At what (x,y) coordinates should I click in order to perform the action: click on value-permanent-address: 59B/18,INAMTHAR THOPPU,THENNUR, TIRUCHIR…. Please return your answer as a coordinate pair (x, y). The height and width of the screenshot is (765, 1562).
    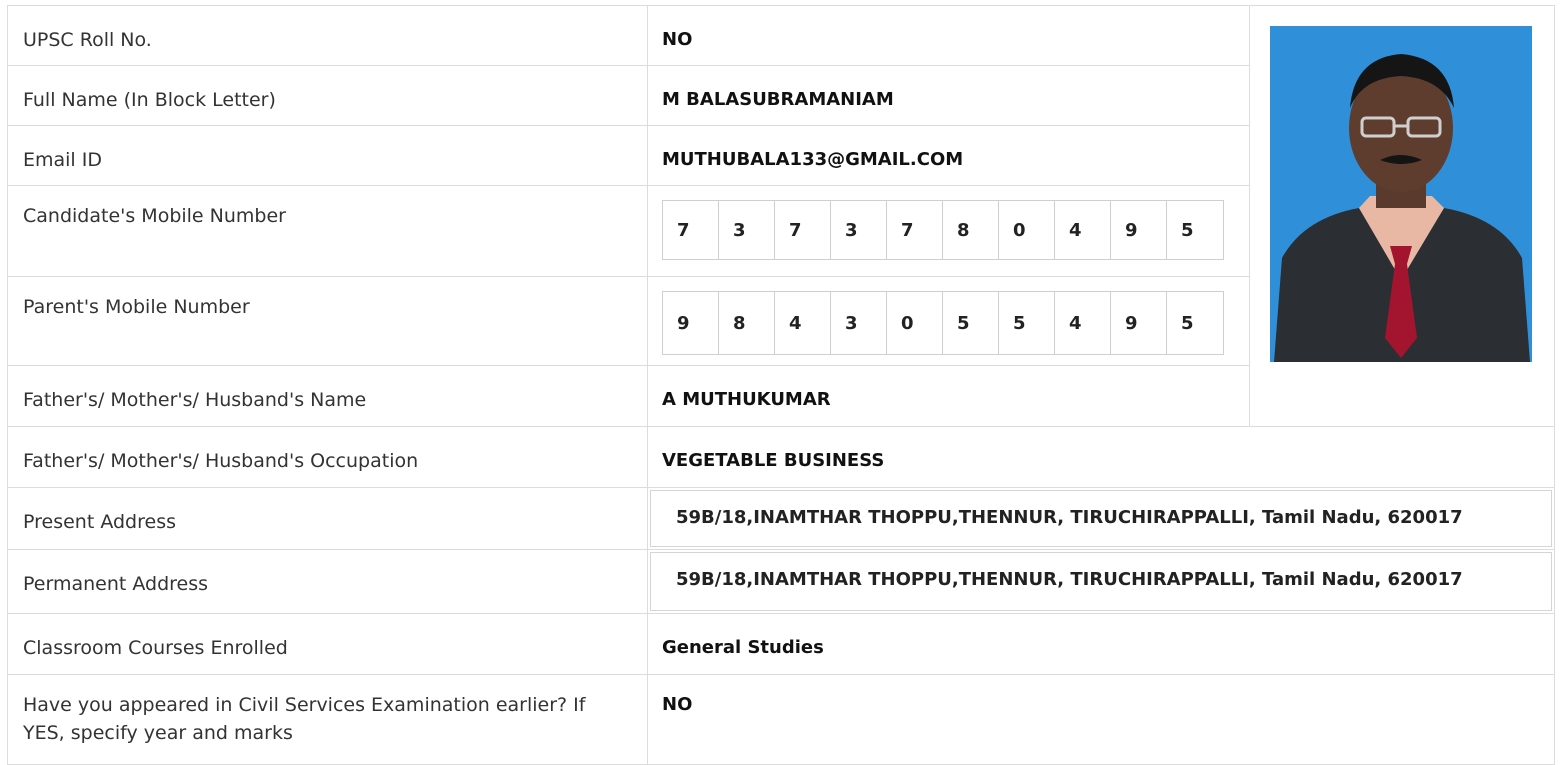
    Looking at the image, I should click on (1101, 581).